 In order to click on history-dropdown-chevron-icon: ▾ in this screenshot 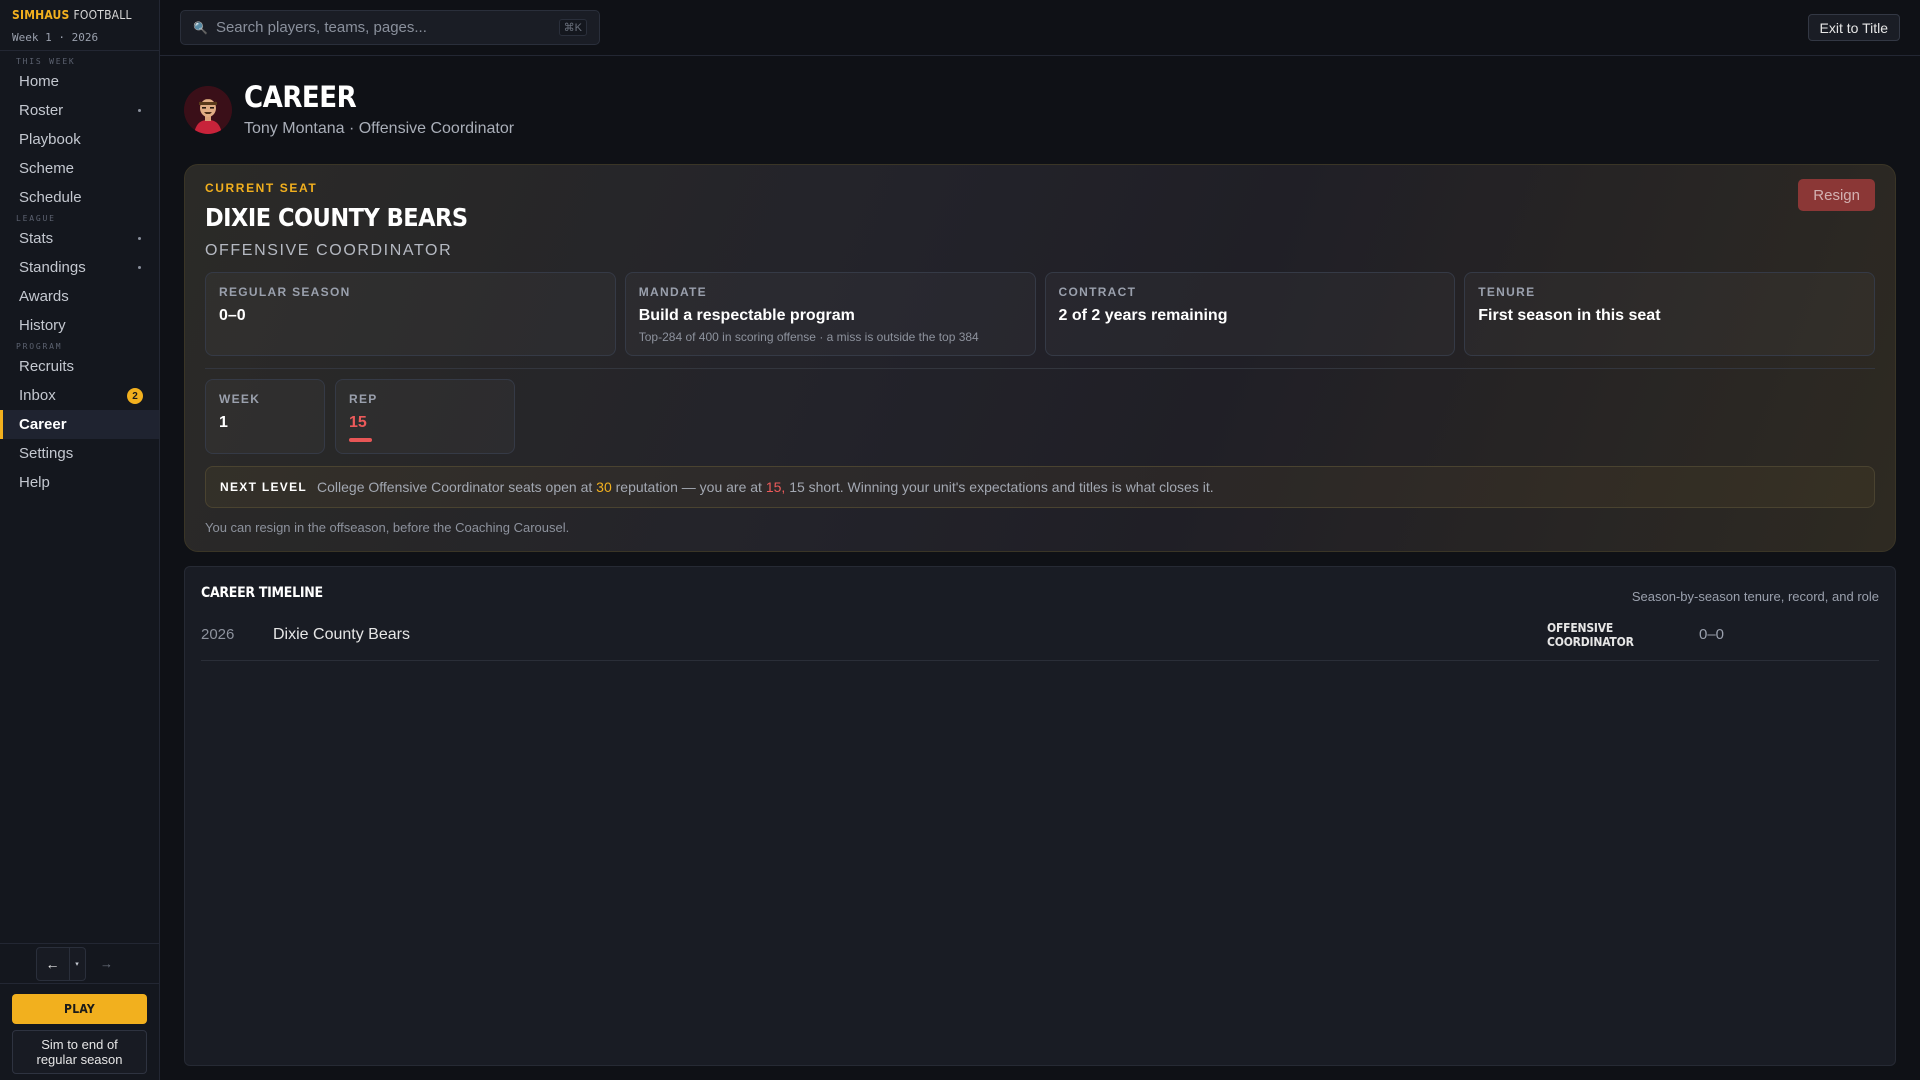, I will do `click(77, 963)`.